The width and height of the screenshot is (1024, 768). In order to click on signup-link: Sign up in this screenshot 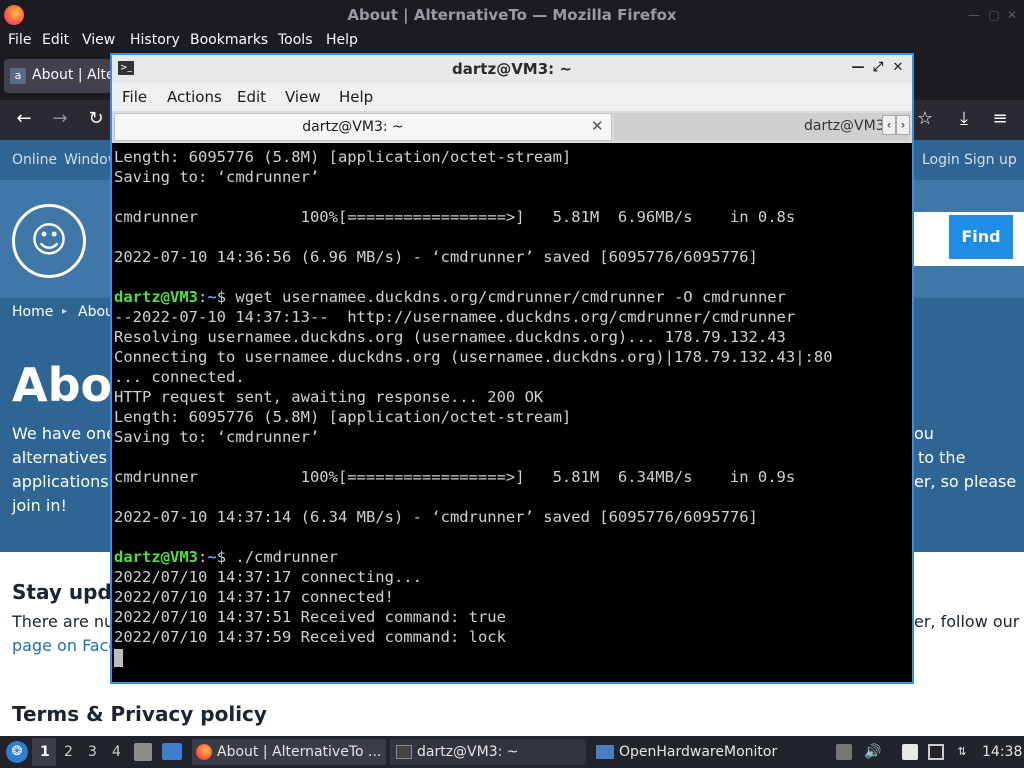, I will do `click(990, 160)`.